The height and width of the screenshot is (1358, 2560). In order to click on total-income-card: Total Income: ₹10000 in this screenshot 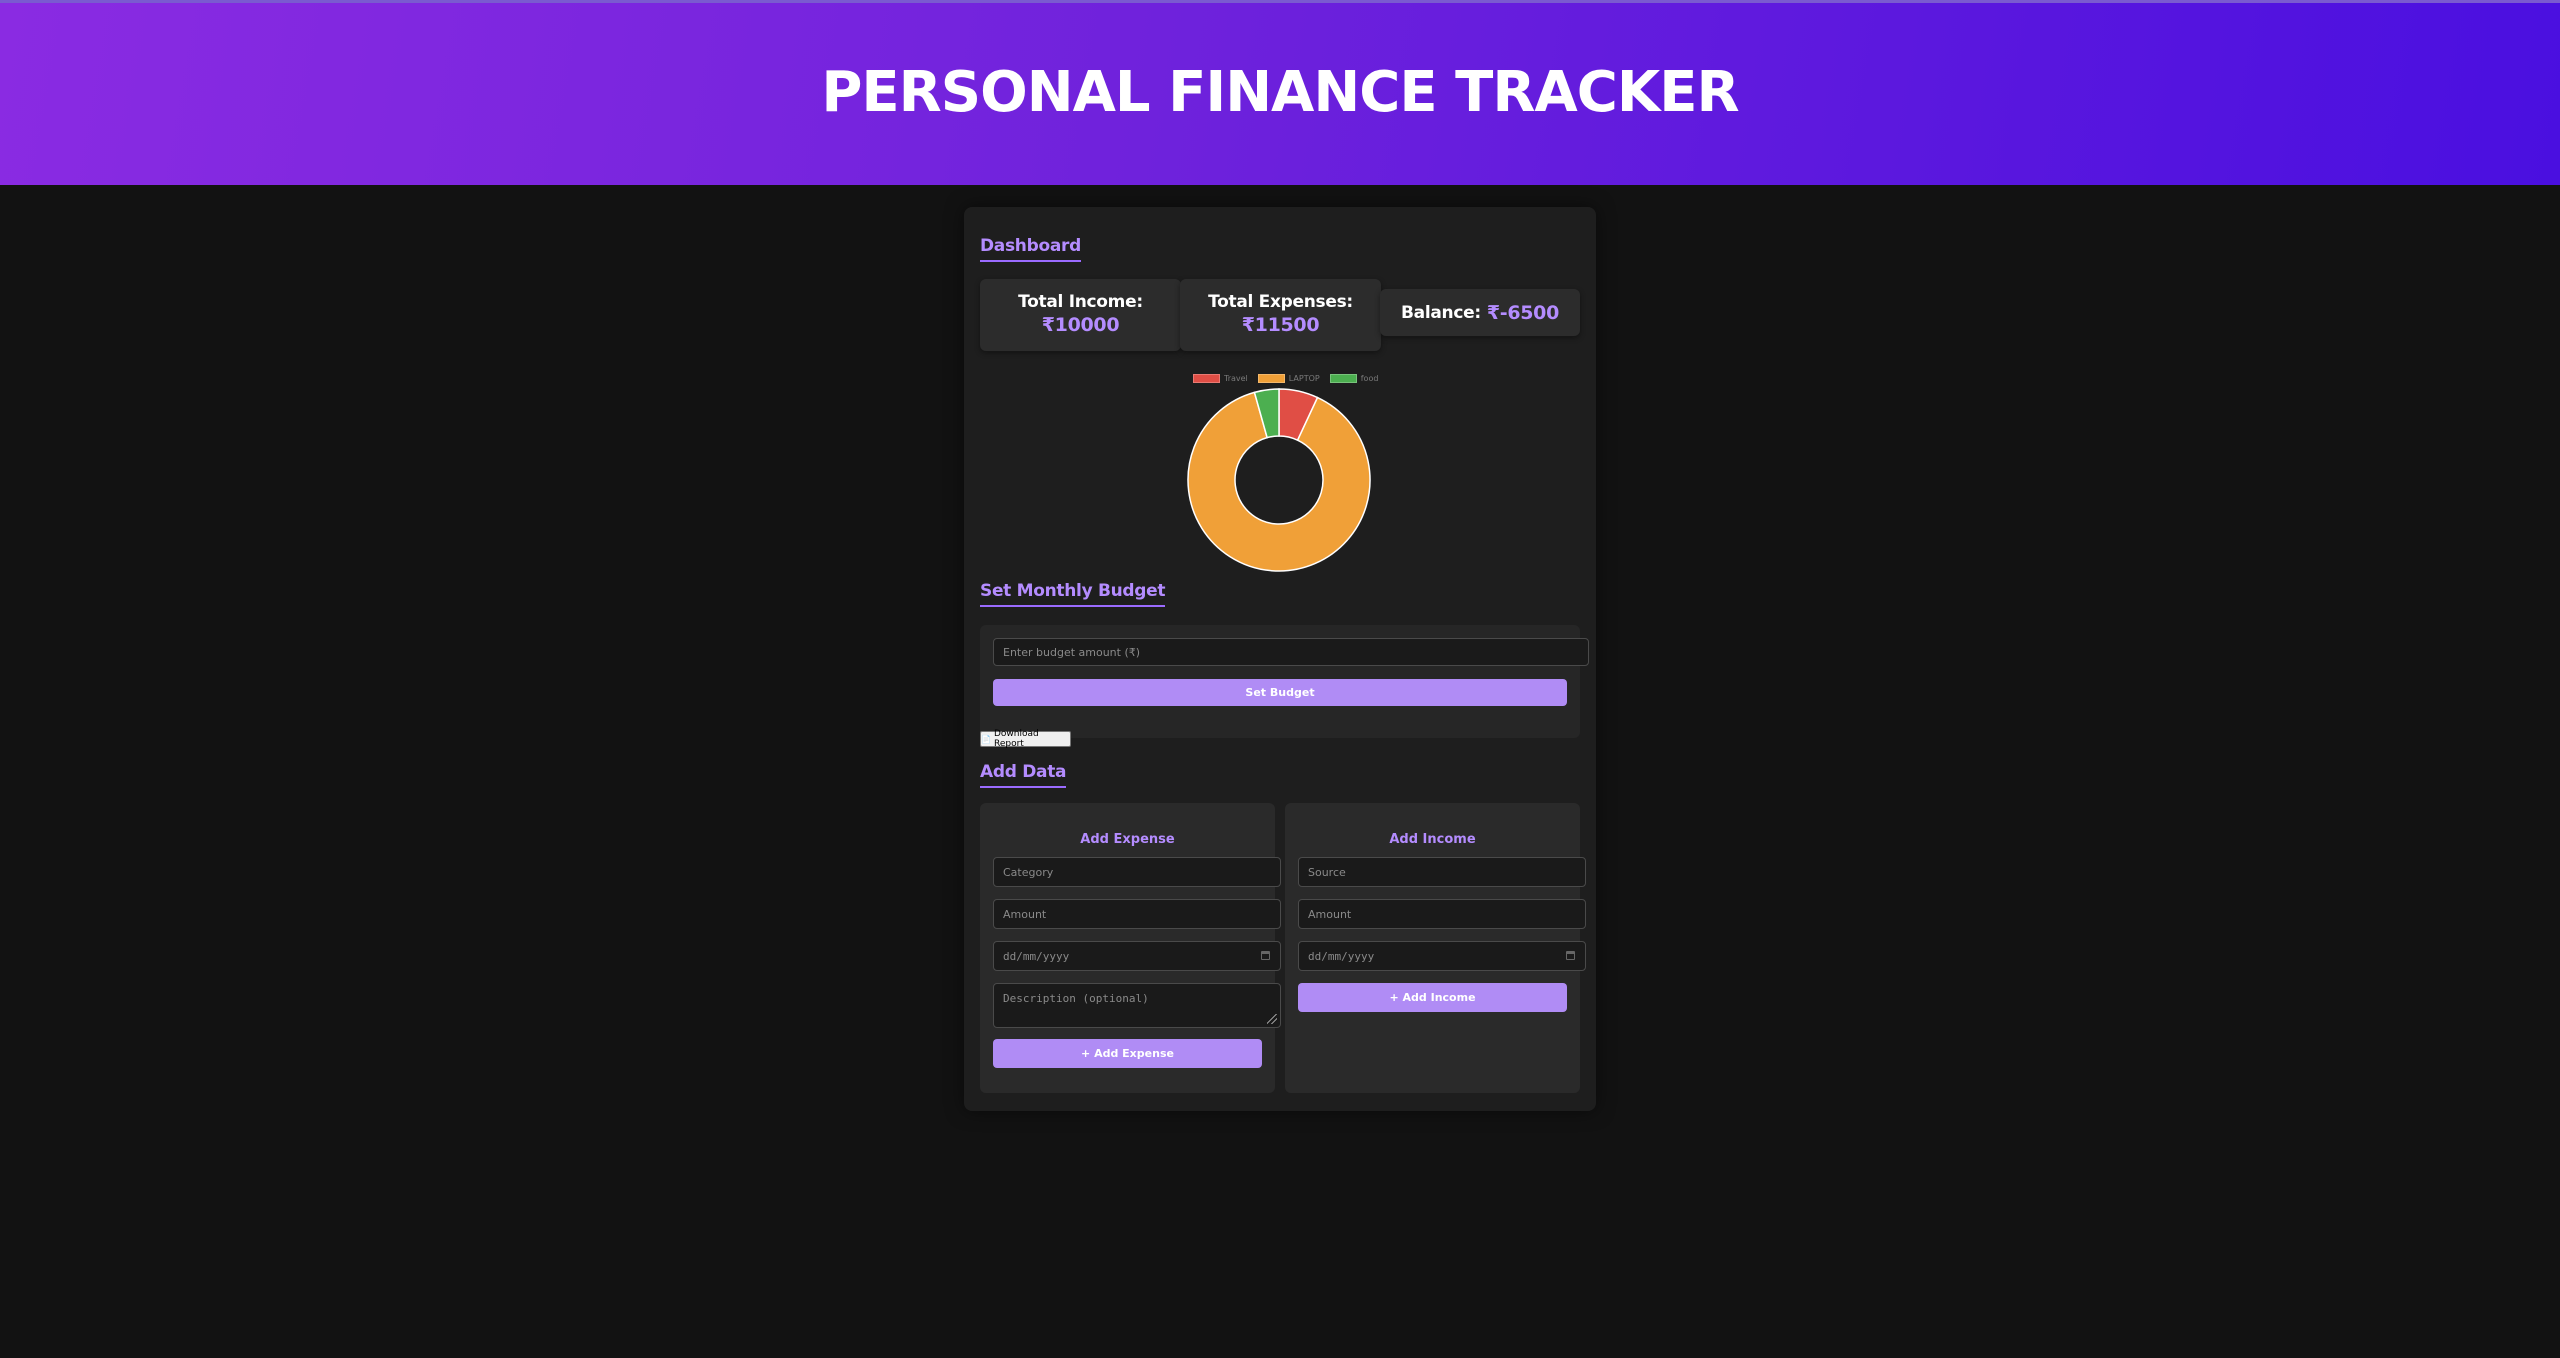, I will do `click(1080, 315)`.